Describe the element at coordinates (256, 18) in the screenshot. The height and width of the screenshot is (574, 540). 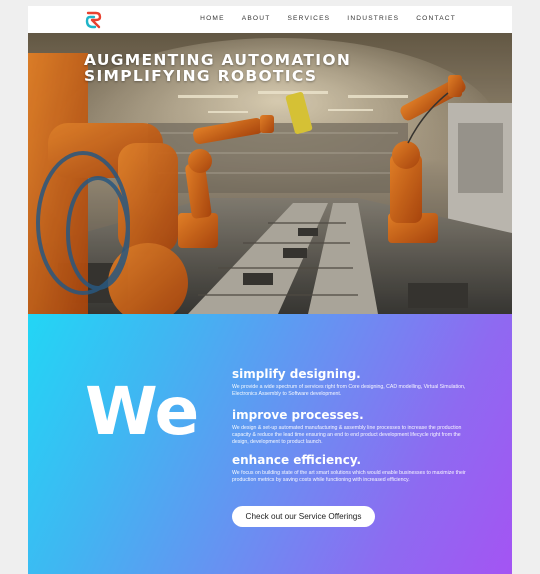
I see `nav-about-link: ABOUT` at that location.